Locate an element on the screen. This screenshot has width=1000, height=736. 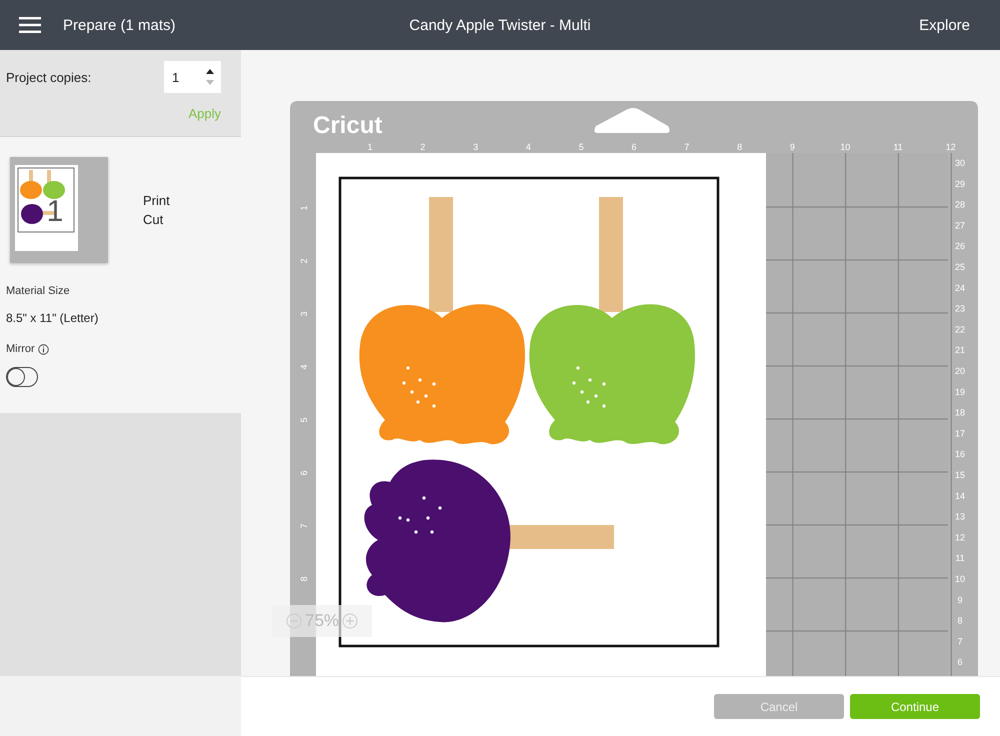
ruler-number: 16 is located at coordinates (960, 454).